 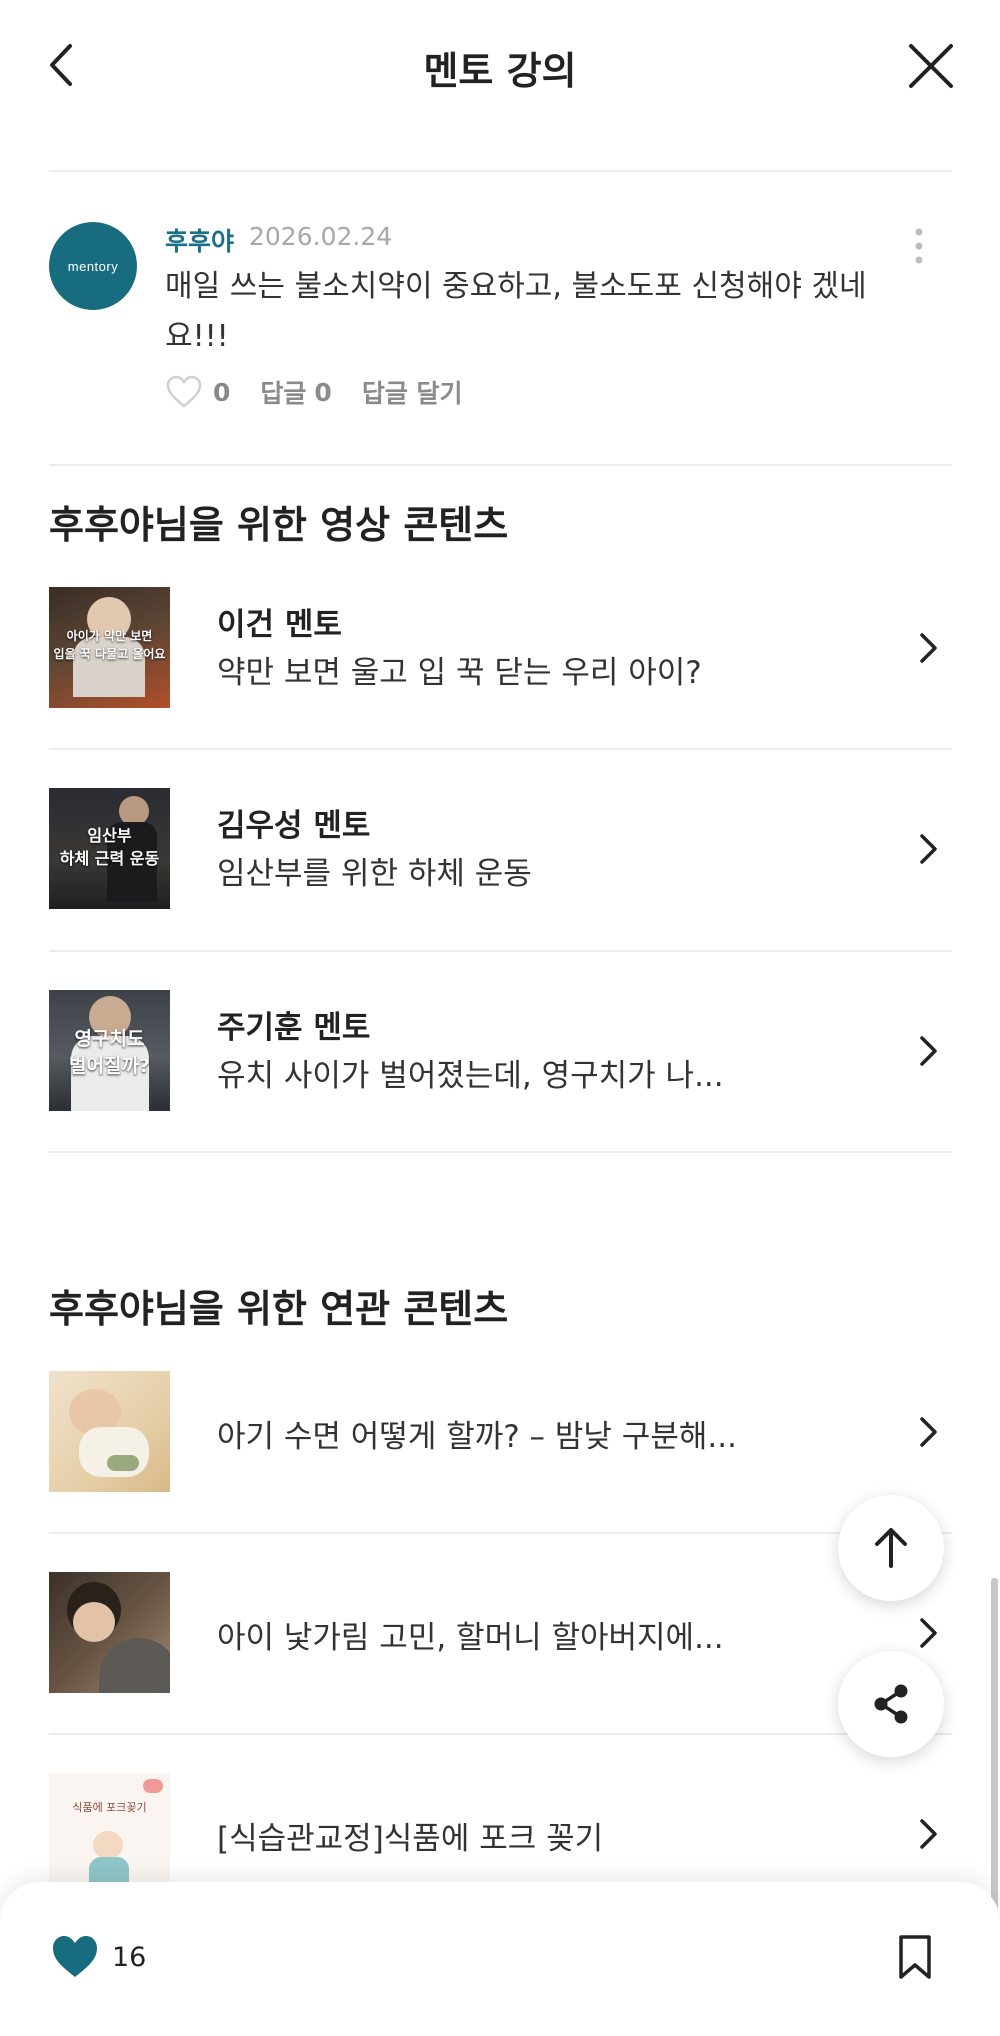 I want to click on comment-date: 2026.02.24, so click(x=321, y=236).